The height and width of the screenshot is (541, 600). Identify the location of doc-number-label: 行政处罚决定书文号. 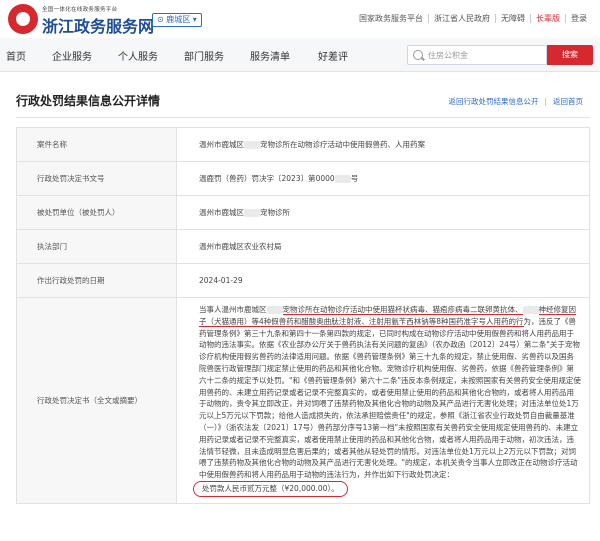
(96, 178).